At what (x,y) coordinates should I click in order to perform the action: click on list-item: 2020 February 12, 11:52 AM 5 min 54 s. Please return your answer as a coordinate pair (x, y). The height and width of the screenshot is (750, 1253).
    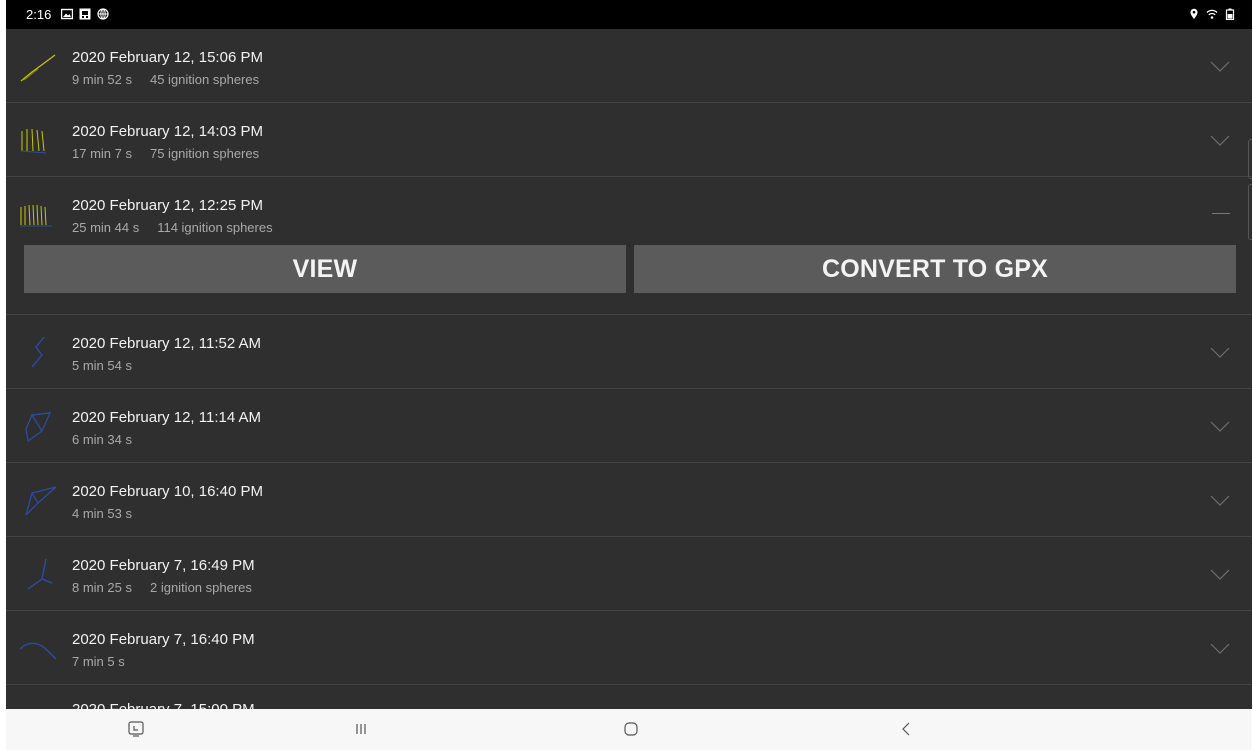
    Looking at the image, I should click on (629, 352).